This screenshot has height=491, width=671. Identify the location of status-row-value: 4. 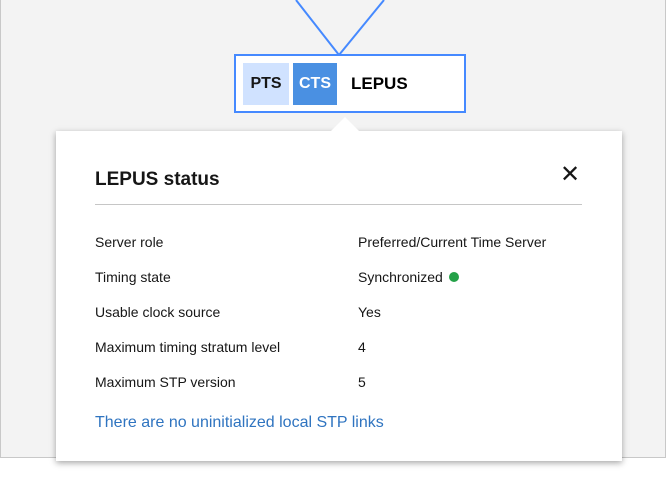
(362, 347).